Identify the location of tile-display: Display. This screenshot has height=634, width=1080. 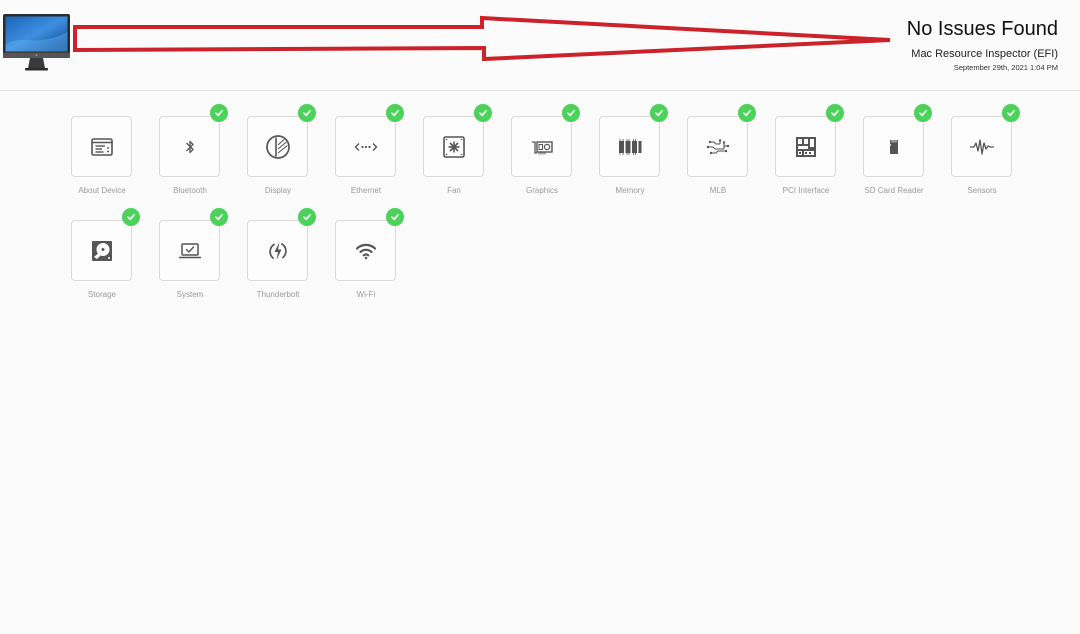
(278, 158).